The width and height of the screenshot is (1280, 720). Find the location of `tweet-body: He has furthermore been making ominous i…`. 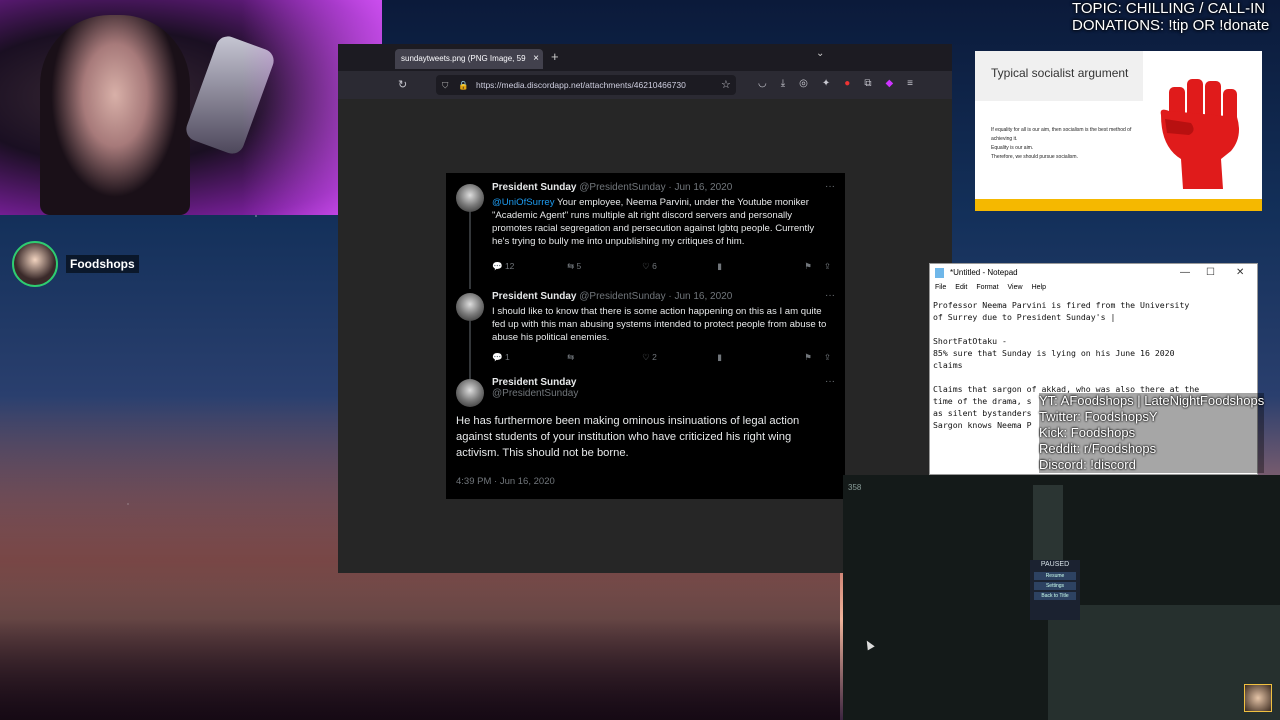

tweet-body: He has furthermore been making ominous i… is located at coordinates (628, 437).